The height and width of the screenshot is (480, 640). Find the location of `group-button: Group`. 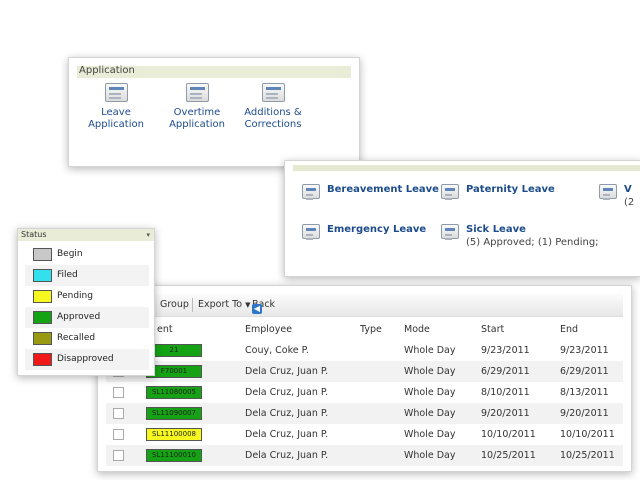

group-button: Group is located at coordinates (174, 304).